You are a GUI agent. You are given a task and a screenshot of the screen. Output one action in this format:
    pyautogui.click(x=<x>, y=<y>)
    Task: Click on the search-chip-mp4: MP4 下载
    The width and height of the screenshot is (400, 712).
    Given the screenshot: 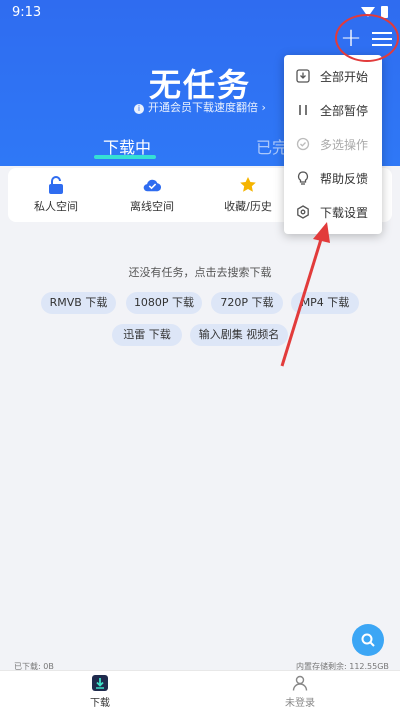 What is the action you would take?
    pyautogui.click(x=325, y=303)
    